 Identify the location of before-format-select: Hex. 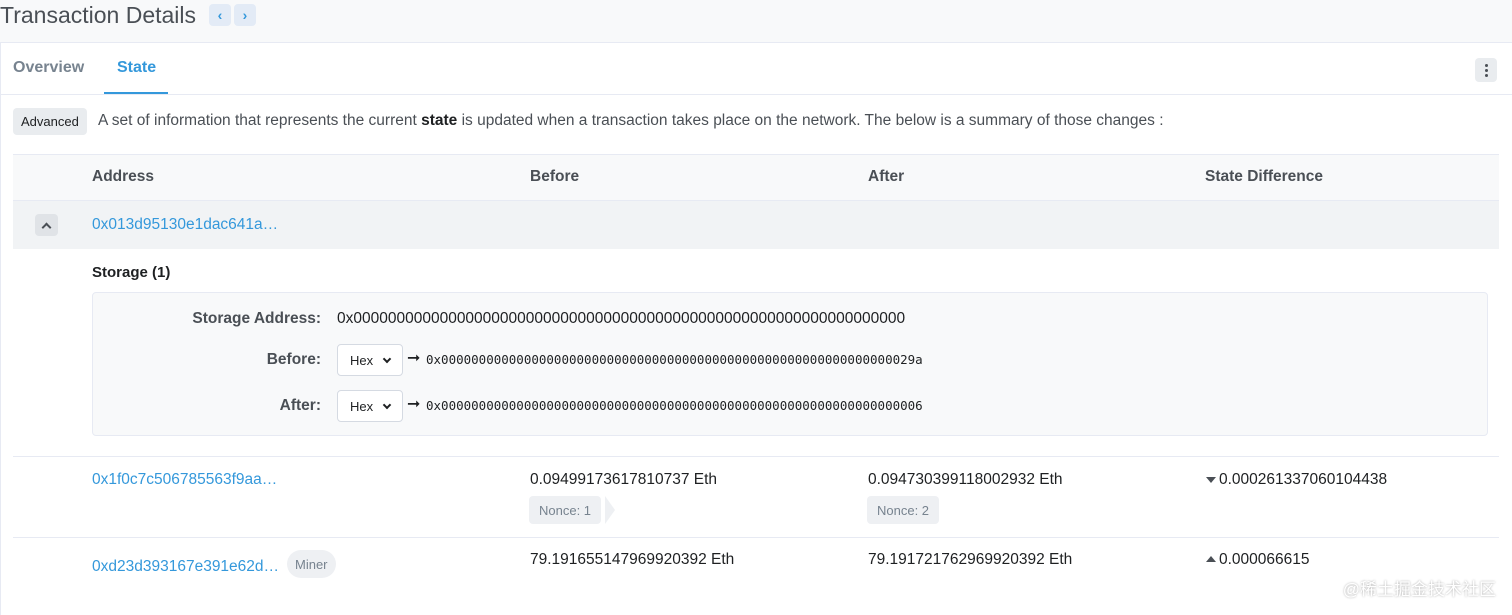
(370, 360).